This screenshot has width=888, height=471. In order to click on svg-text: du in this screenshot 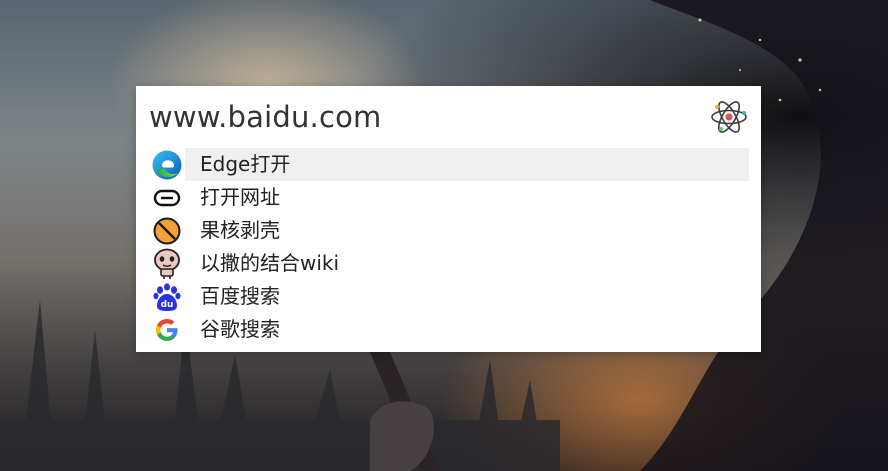, I will do `click(167, 305)`.